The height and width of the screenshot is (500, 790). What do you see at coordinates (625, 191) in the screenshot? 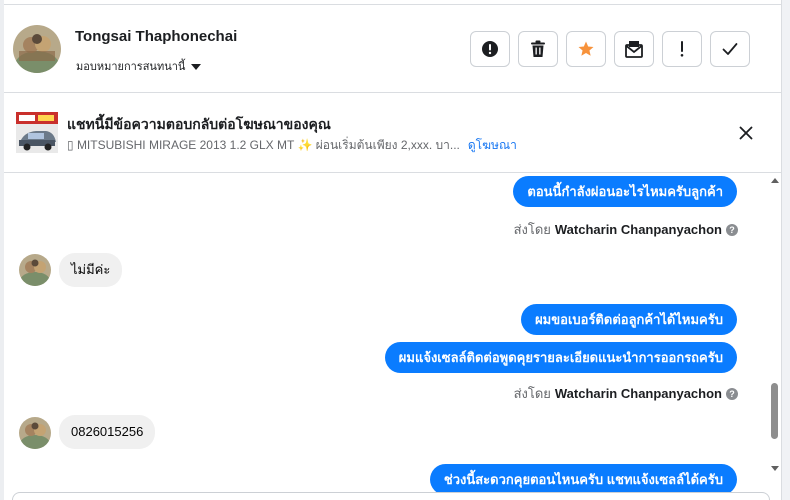
I see `outgoing-message: ตอนนี้กำลังผ่อนอะไรไหมครับลูกค้า` at bounding box center [625, 191].